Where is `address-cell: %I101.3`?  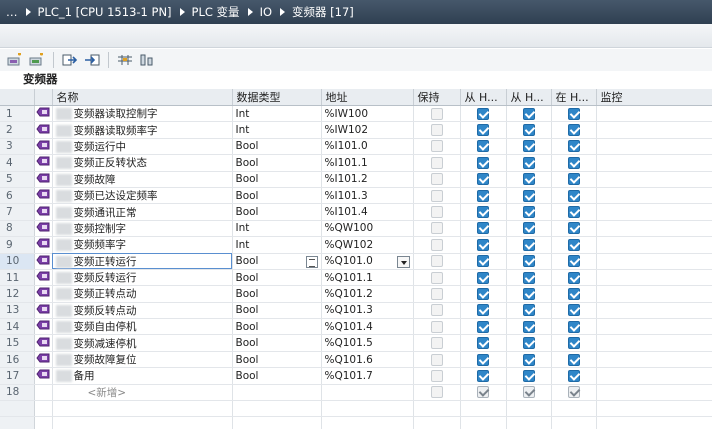 address-cell: %I101.3 is located at coordinates (367, 196).